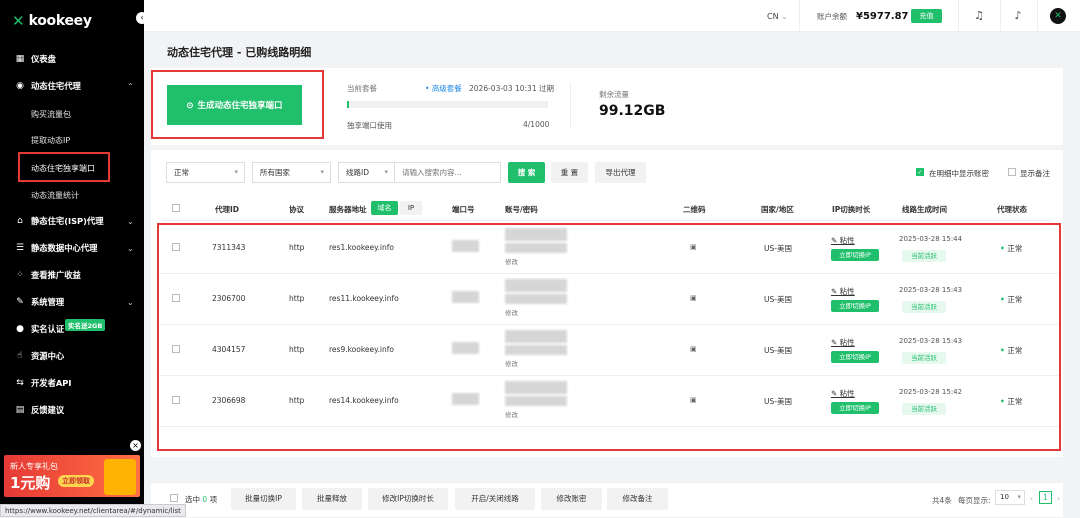 The width and height of the screenshot is (1080, 518). Describe the element at coordinates (72, 410) in the screenshot. I see `sidebar-item-feedback: ▤ 反馈建议` at that location.